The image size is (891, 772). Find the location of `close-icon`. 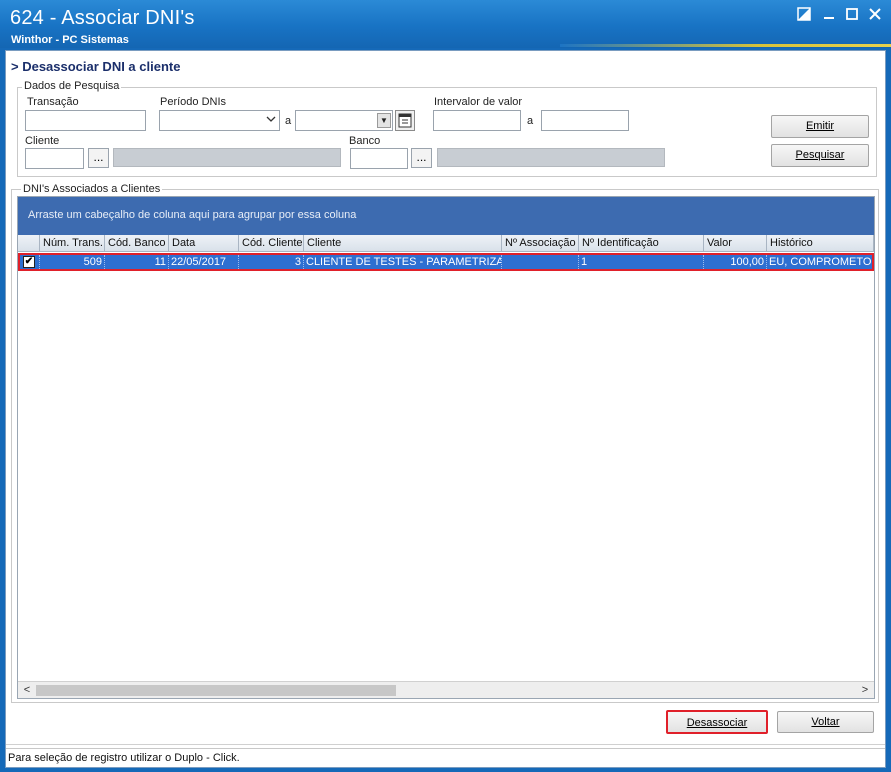

close-icon is located at coordinates (875, 16).